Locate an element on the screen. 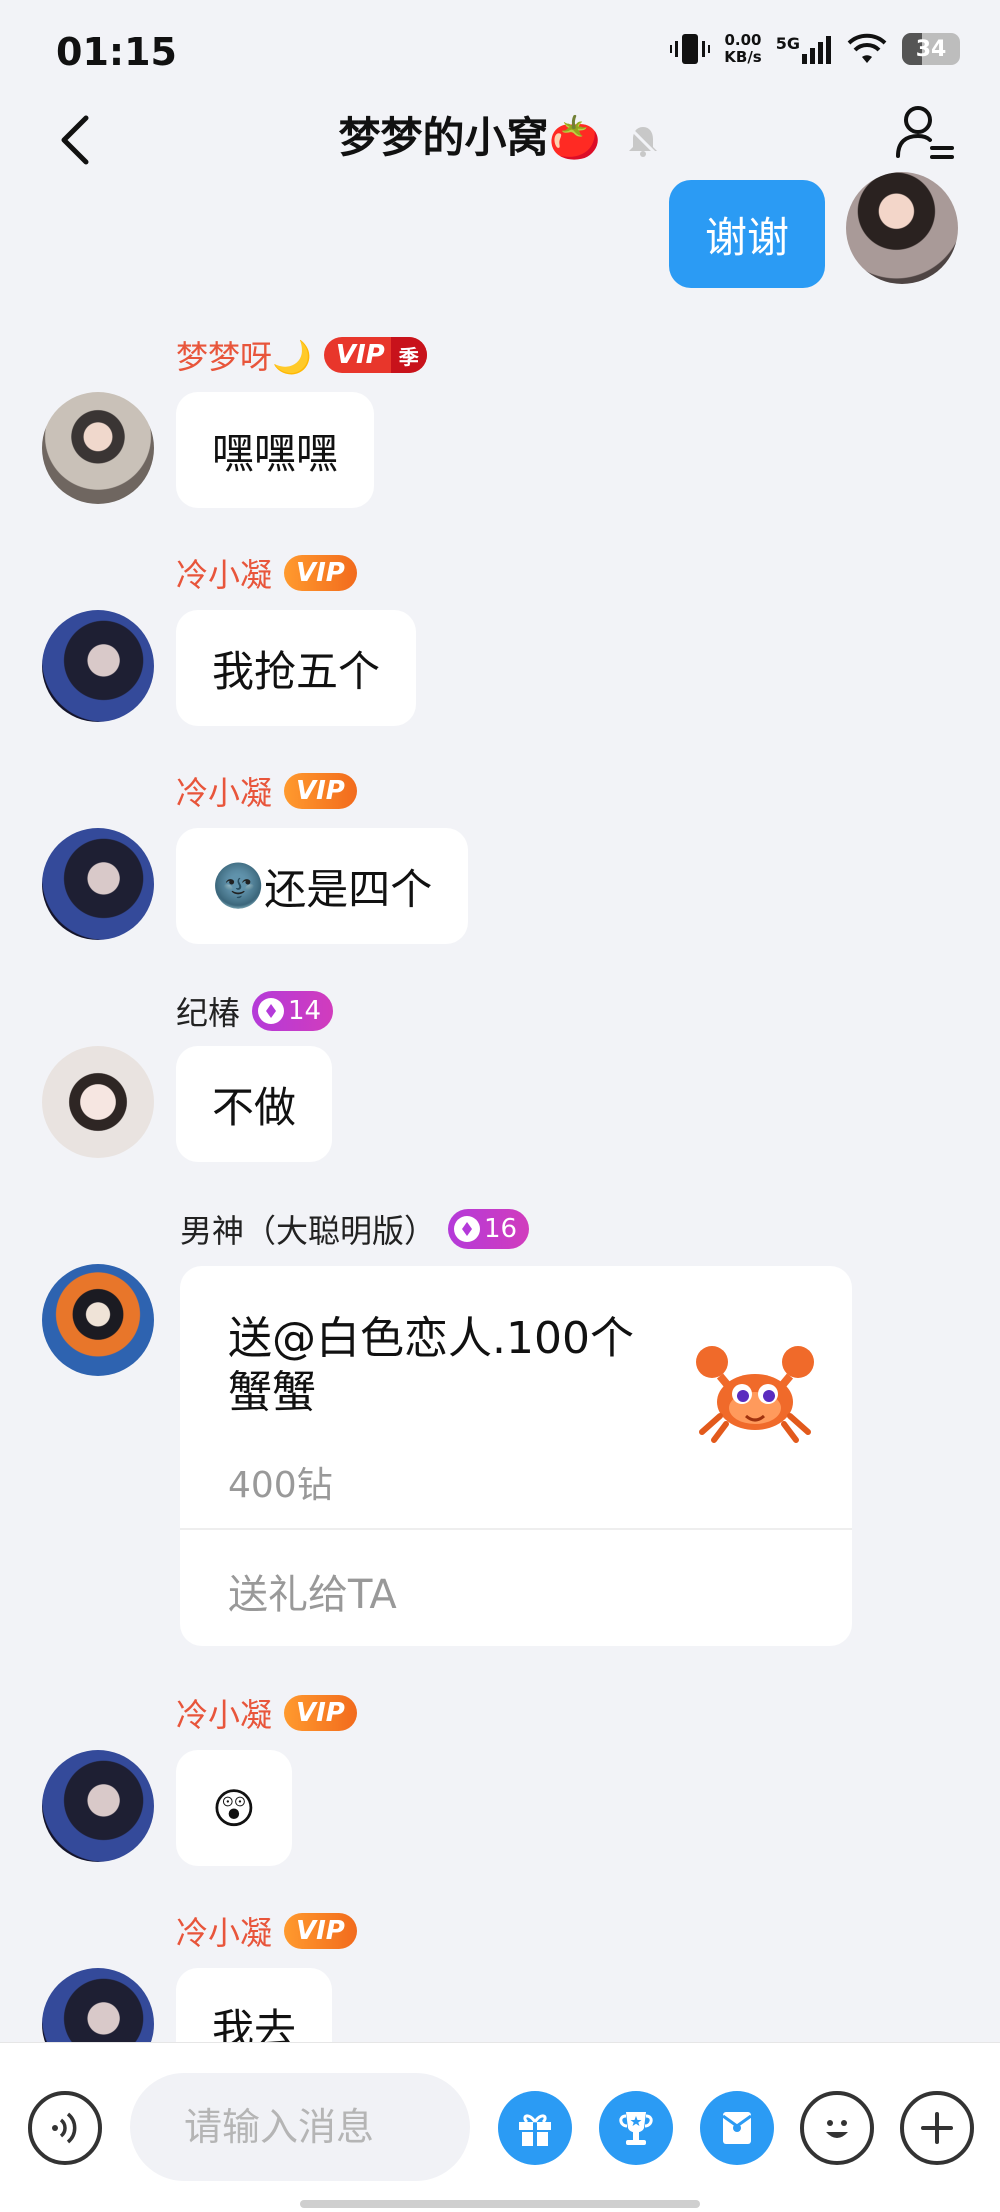 Image resolution: width=1000 pixels, height=2212 pixels. battery-level: 34 is located at coordinates (931, 49).